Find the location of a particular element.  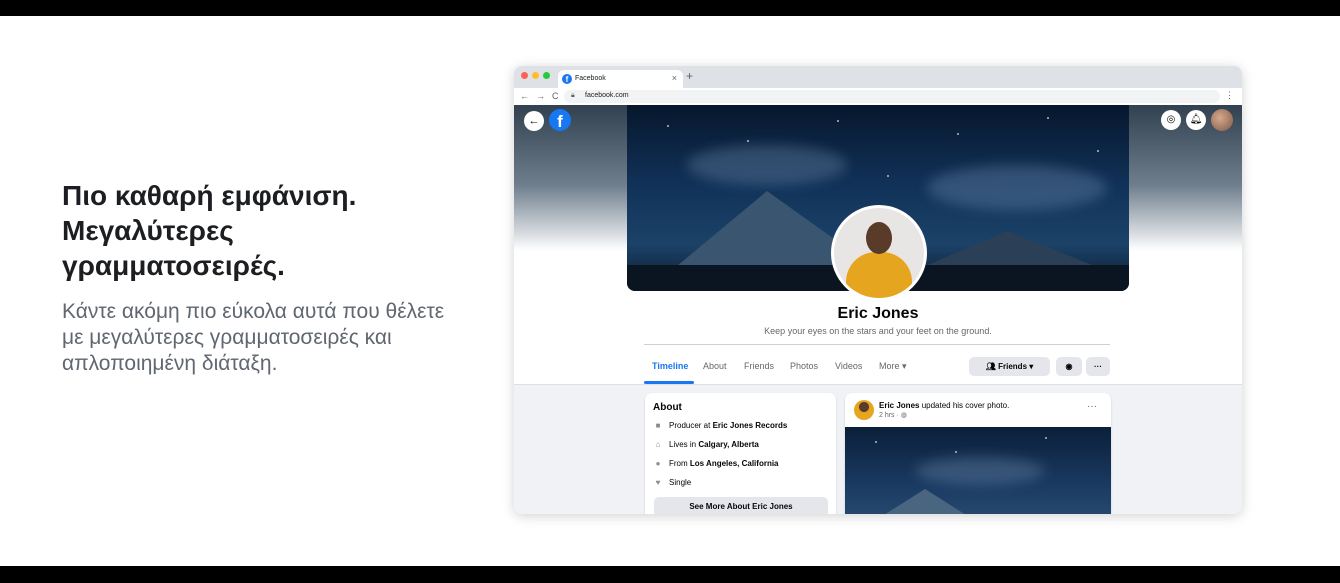

post-author: Eric Jones is located at coordinates (899, 405).